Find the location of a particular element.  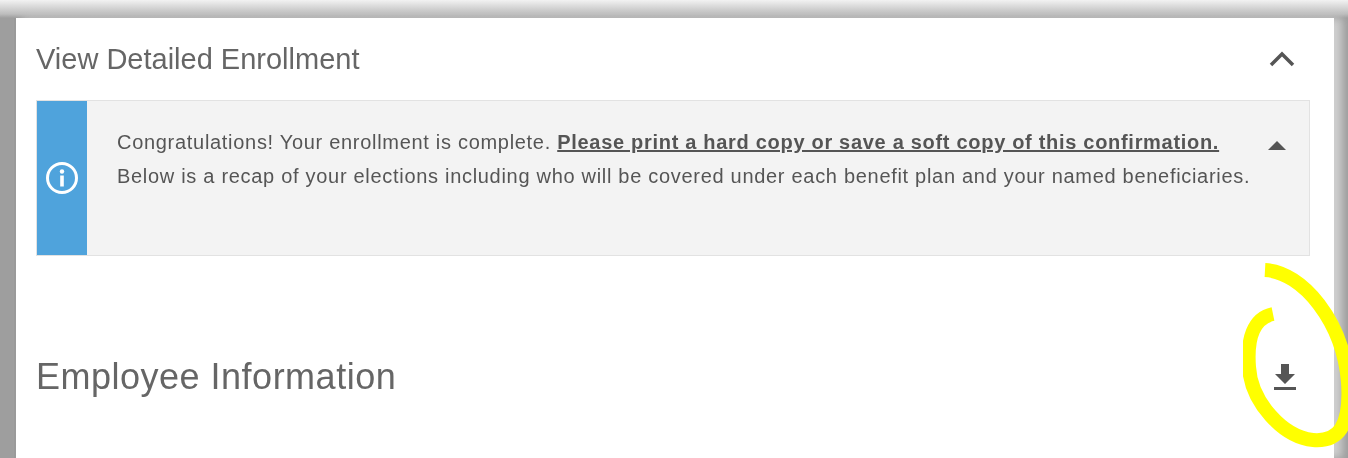

panel-title: View Detailed Enrollment is located at coordinates (198, 59).